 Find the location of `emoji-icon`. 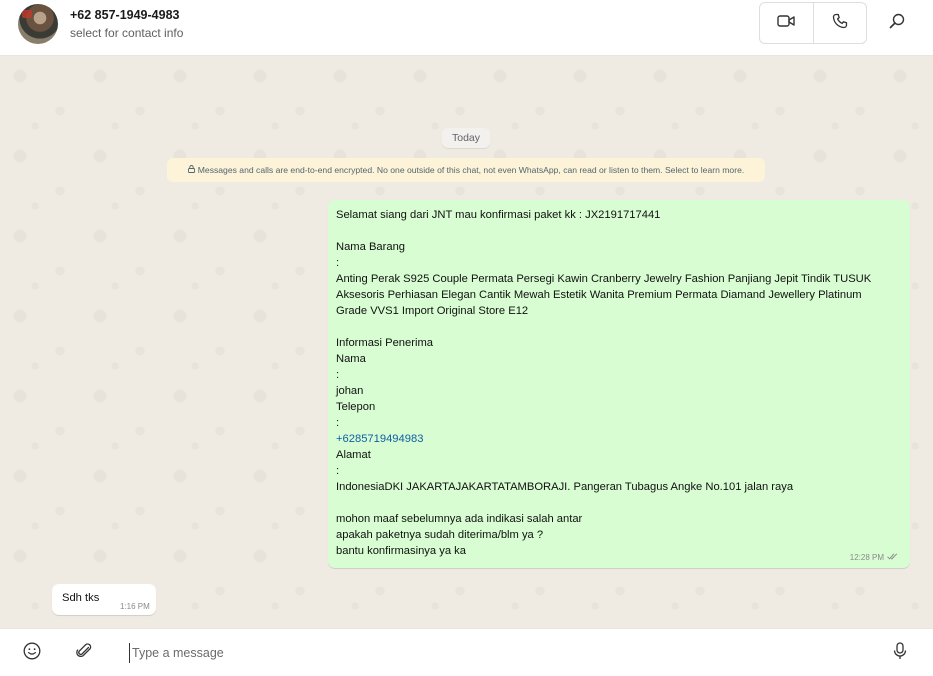

emoji-icon is located at coordinates (32, 653).